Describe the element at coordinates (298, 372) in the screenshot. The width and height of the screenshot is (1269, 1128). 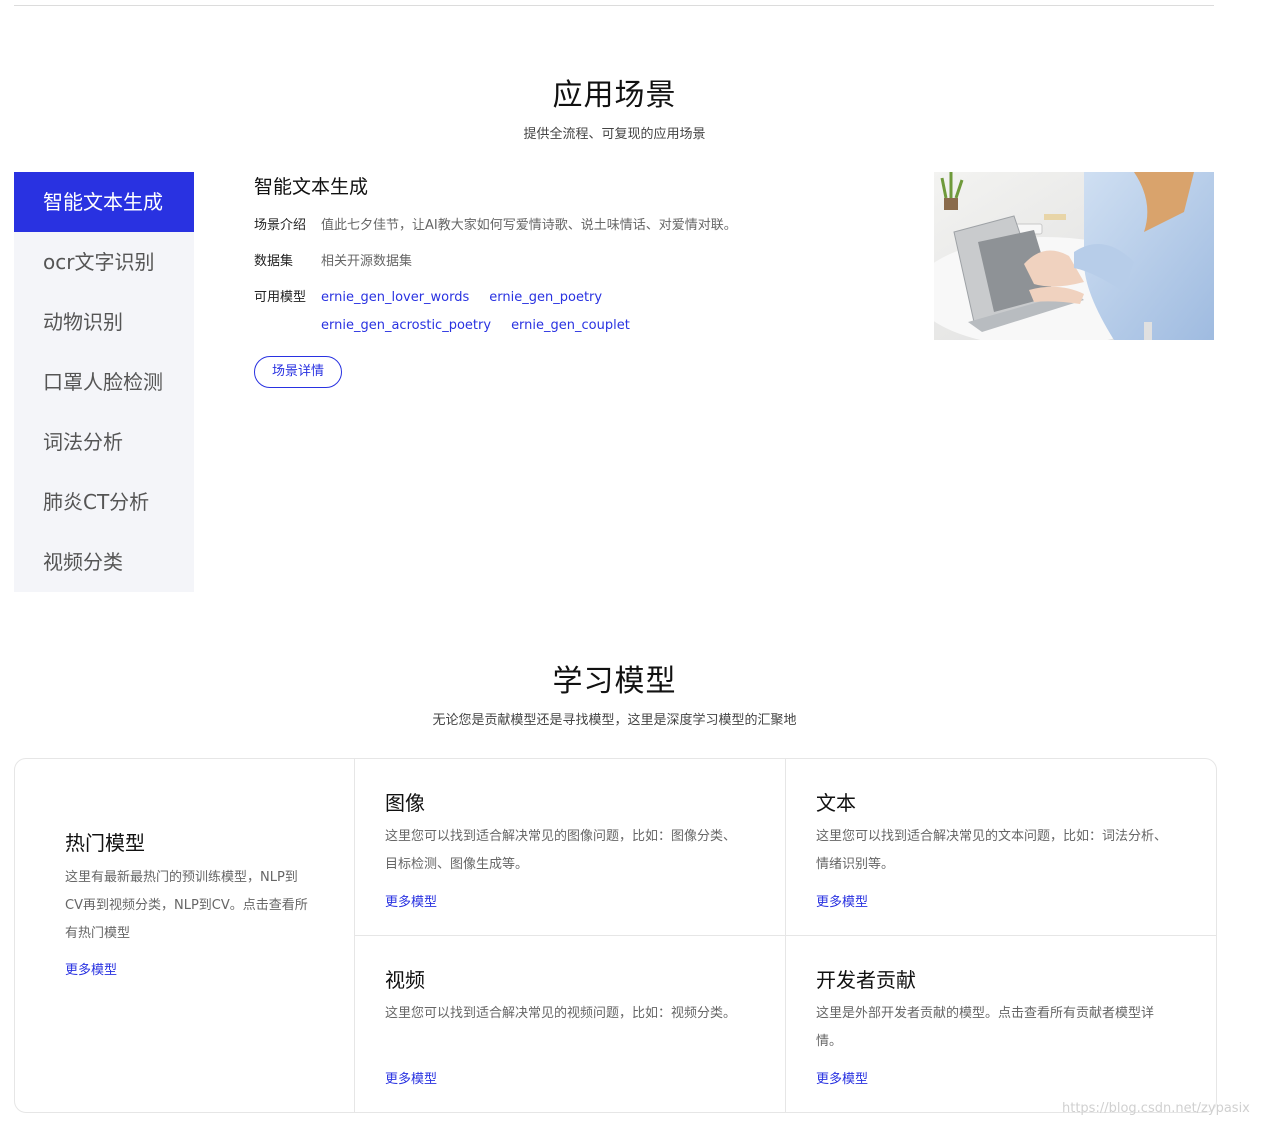
I see `scene-details-button: 场景详情` at that location.